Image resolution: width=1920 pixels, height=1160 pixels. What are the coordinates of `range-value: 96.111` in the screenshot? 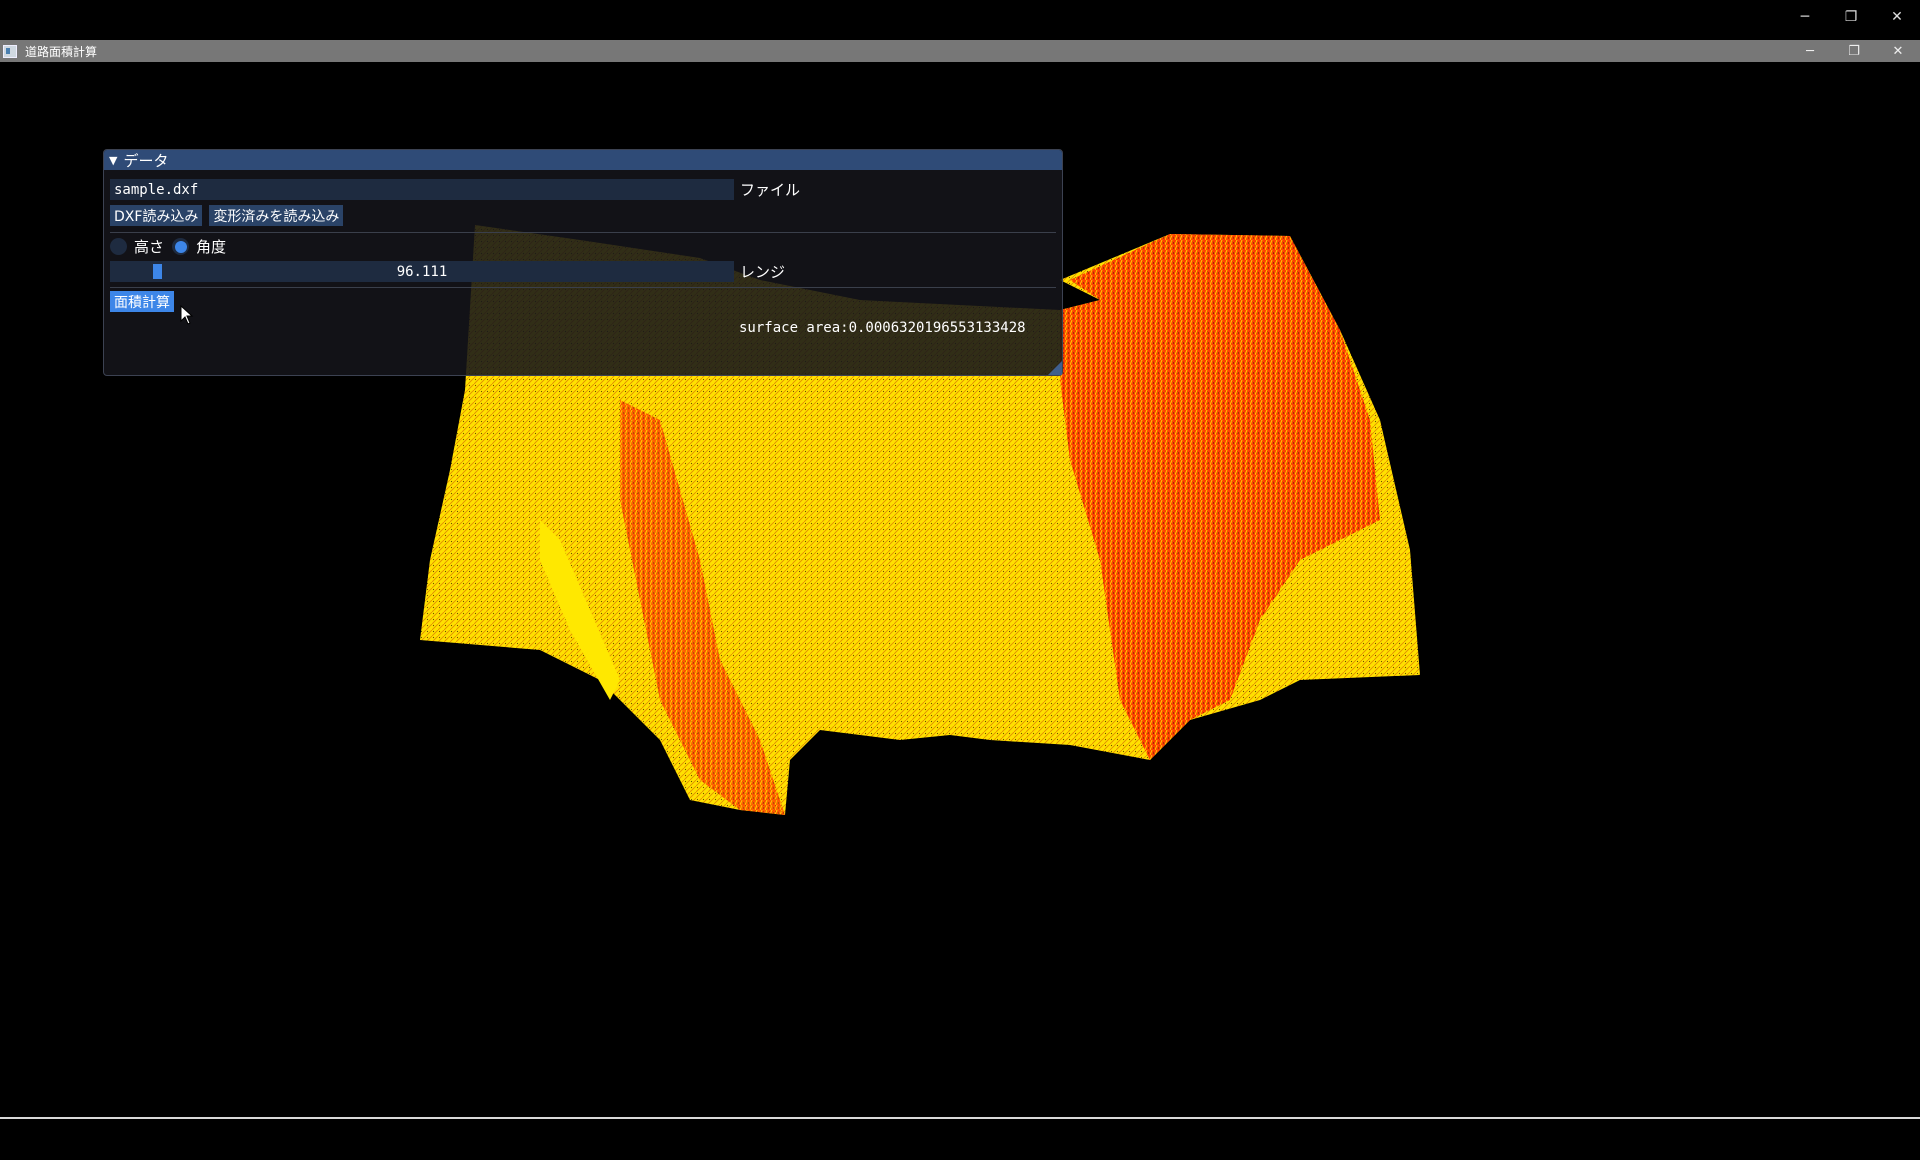 It's located at (422, 271).